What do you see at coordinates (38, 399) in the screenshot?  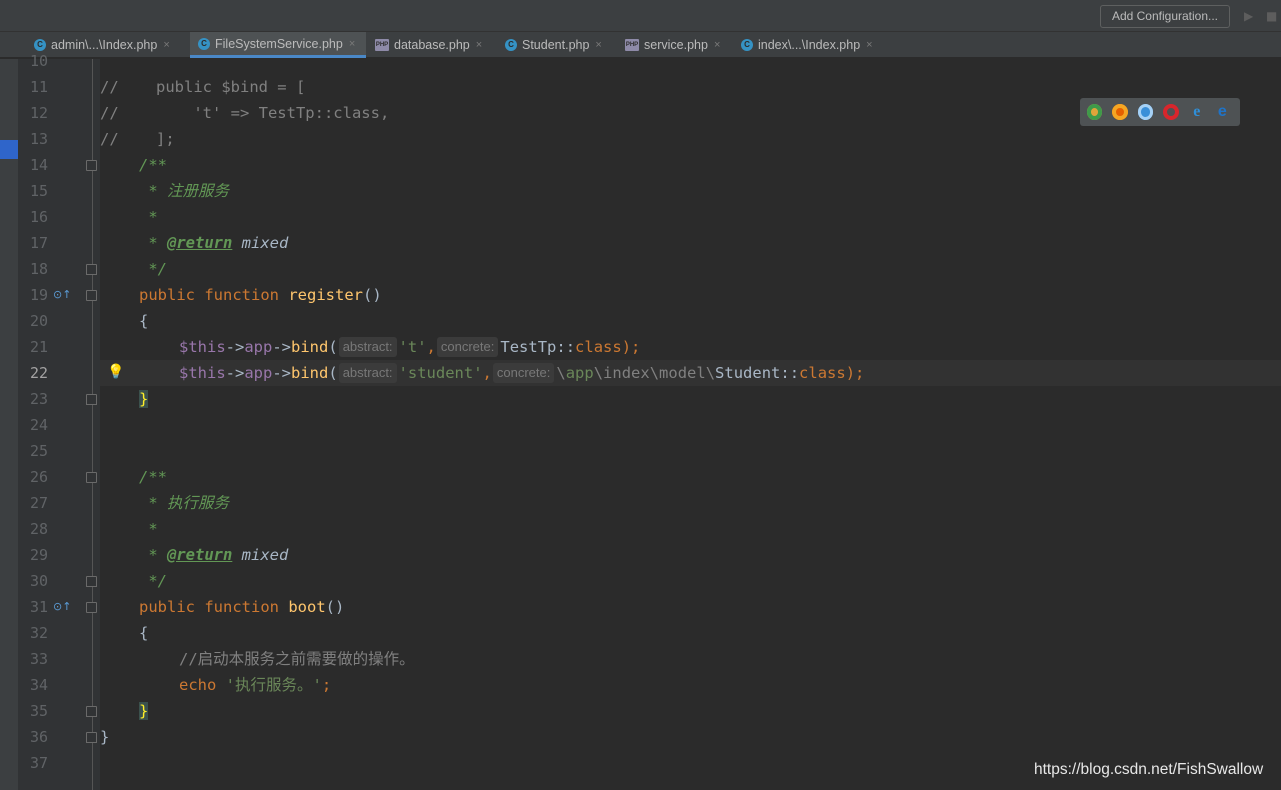 I see `line-number: 23` at bounding box center [38, 399].